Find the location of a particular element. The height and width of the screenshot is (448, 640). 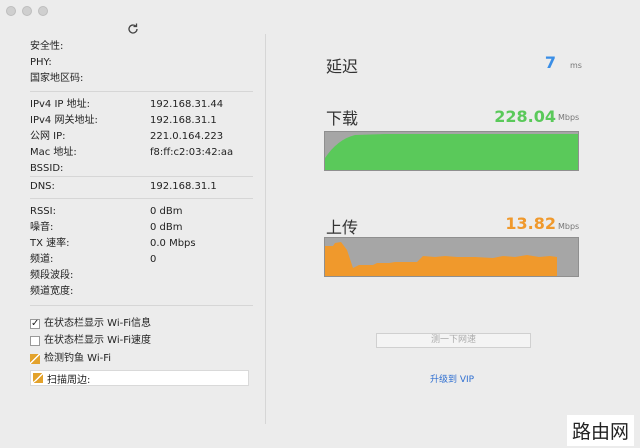

upgrade-vip-link: 升级到 VIP is located at coordinates (452, 378).